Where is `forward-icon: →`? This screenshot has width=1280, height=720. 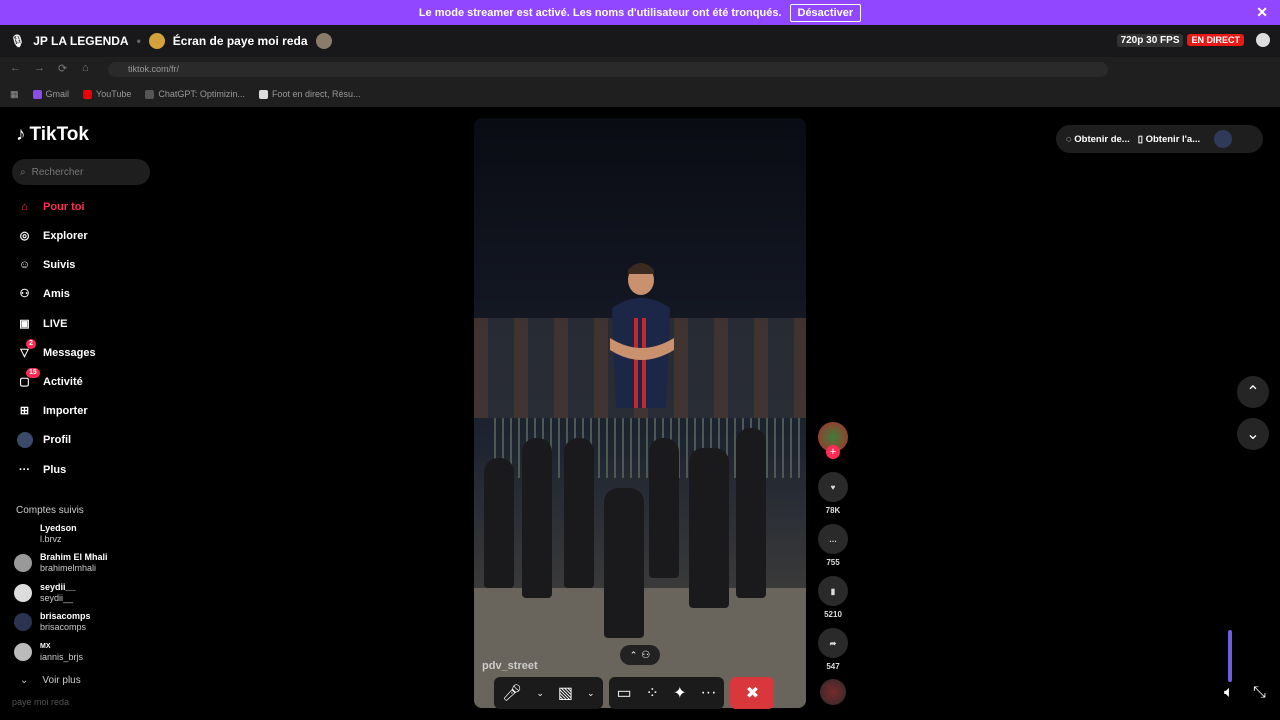
forward-icon: → is located at coordinates (39, 68).